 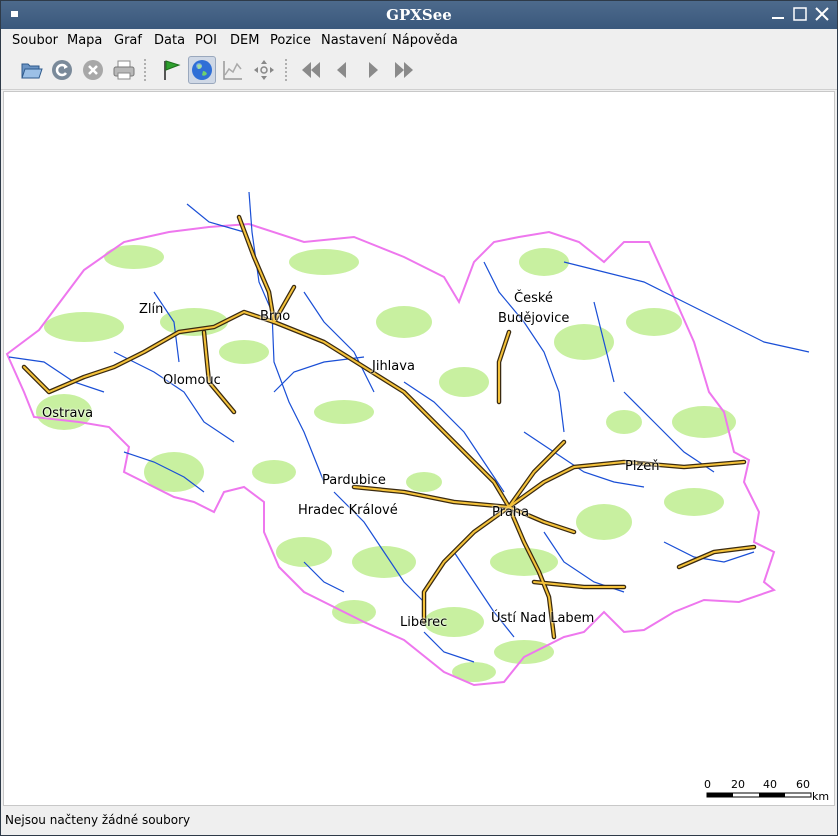 I want to click on menu-pozice: Pozice, so click(x=290, y=40).